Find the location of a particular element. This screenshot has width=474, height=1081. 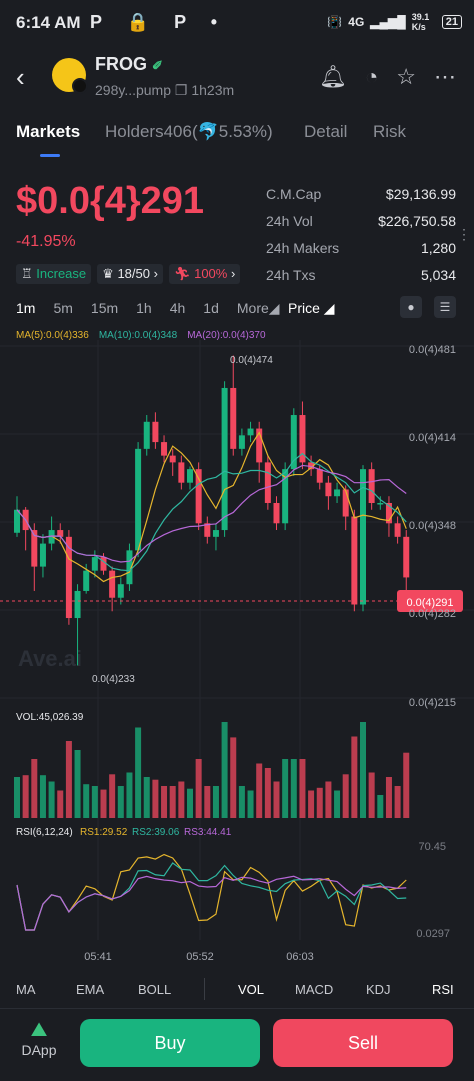

time-label: 06:03 is located at coordinates (300, 957).